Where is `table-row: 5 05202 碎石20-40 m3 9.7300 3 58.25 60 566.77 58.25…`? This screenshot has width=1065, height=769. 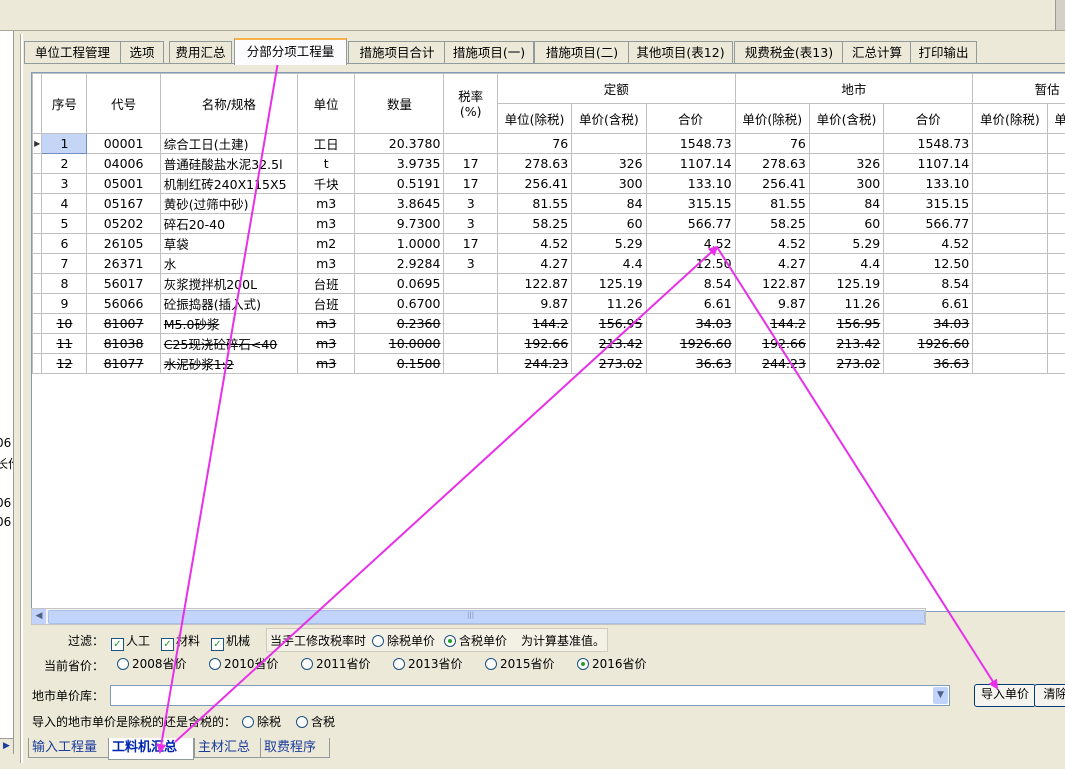
table-row: 5 05202 碎石20-40 m3 9.7300 3 58.25 60 566.77 58.25… is located at coordinates (548, 223).